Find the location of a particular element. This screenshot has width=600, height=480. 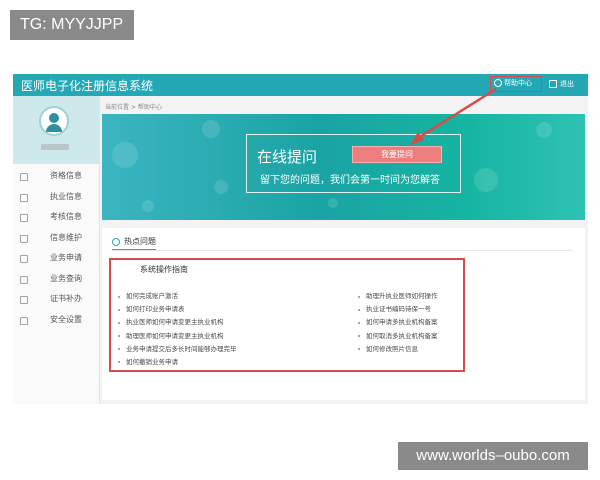

clipboard-icon is located at coordinates (24, 218).